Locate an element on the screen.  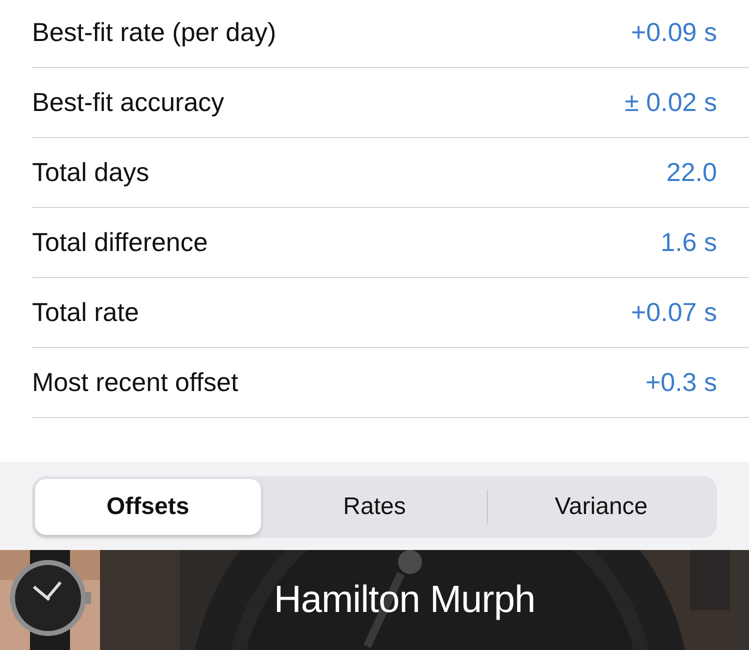
stat-value: +0.07 s is located at coordinates (673, 312).